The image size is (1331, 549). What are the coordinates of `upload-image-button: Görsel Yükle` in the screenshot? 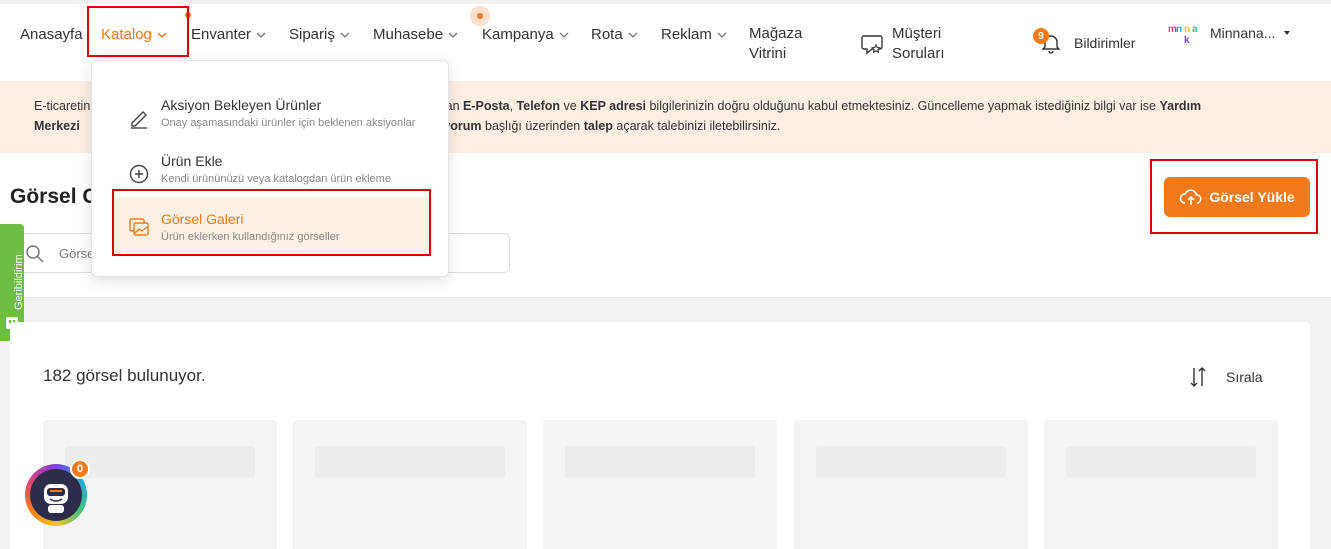 It's located at (1237, 197).